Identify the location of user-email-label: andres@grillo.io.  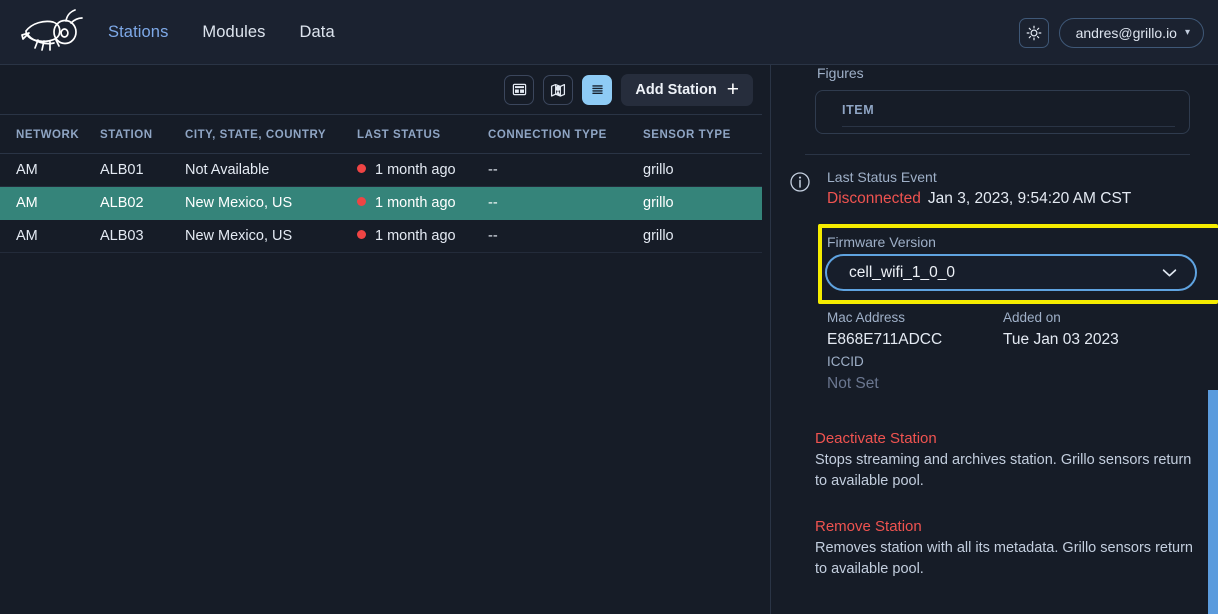
(1126, 32).